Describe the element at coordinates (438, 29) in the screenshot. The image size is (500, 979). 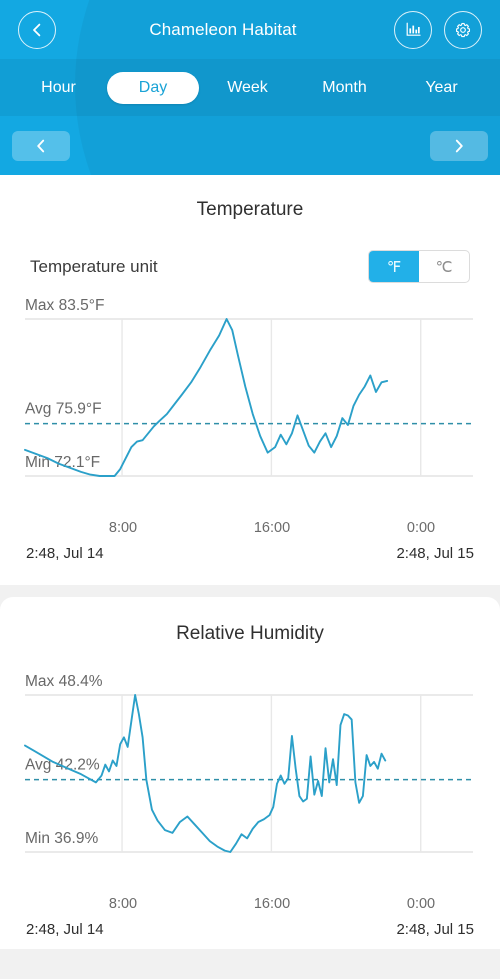
I see `title-actions` at that location.